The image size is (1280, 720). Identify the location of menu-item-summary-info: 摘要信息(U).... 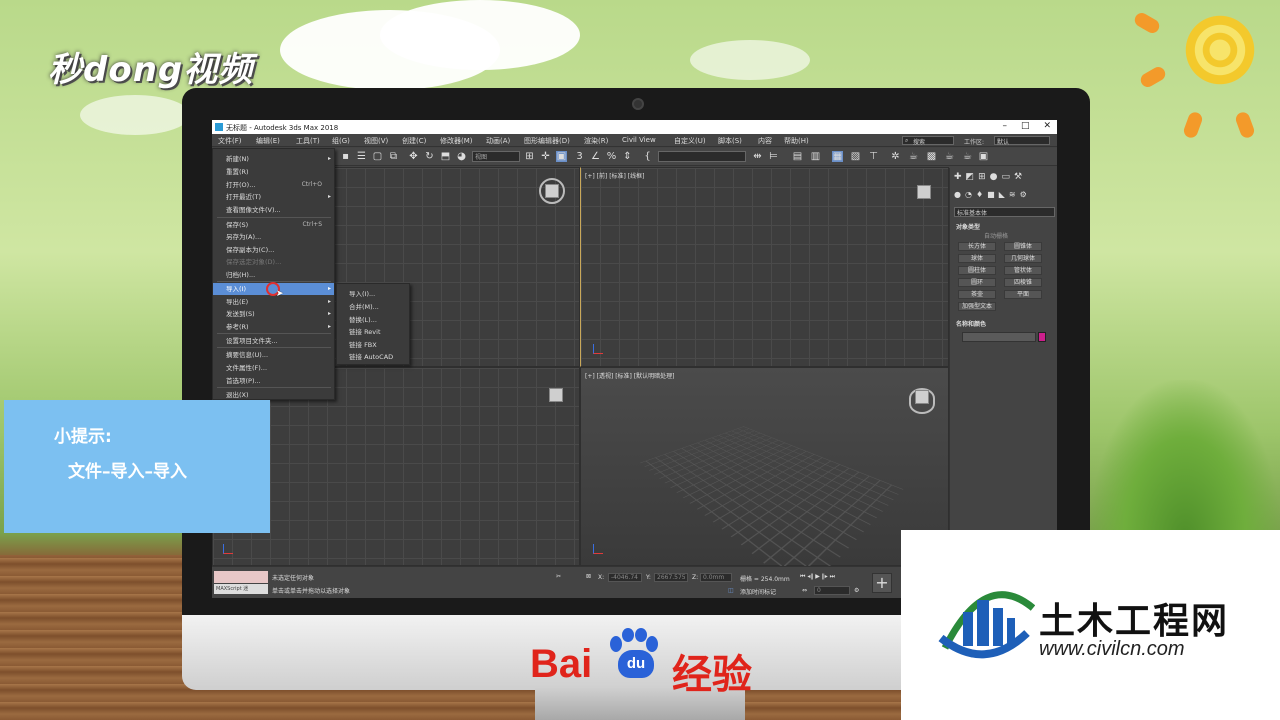
(273, 355).